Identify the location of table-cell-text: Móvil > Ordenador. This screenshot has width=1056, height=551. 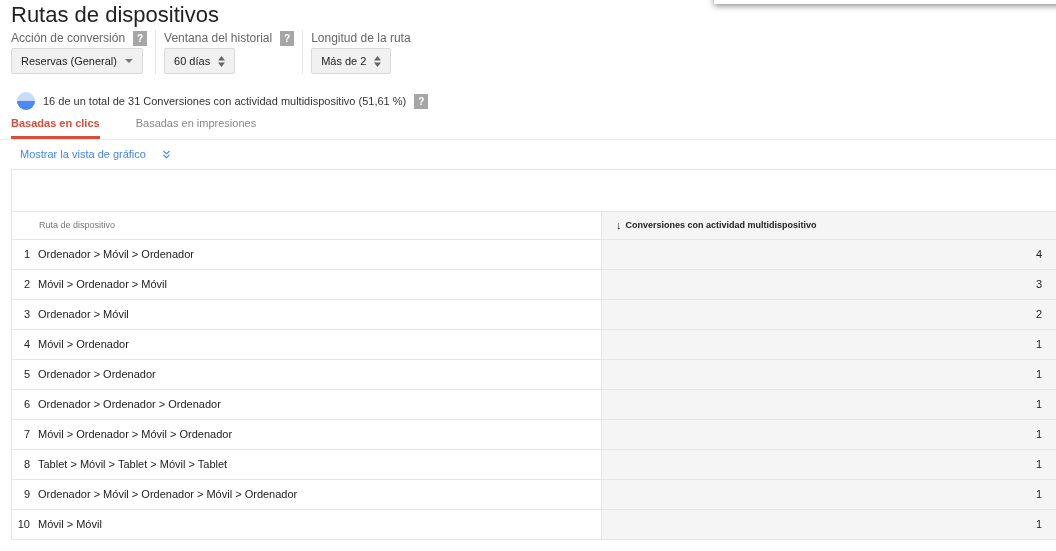
(83, 345).